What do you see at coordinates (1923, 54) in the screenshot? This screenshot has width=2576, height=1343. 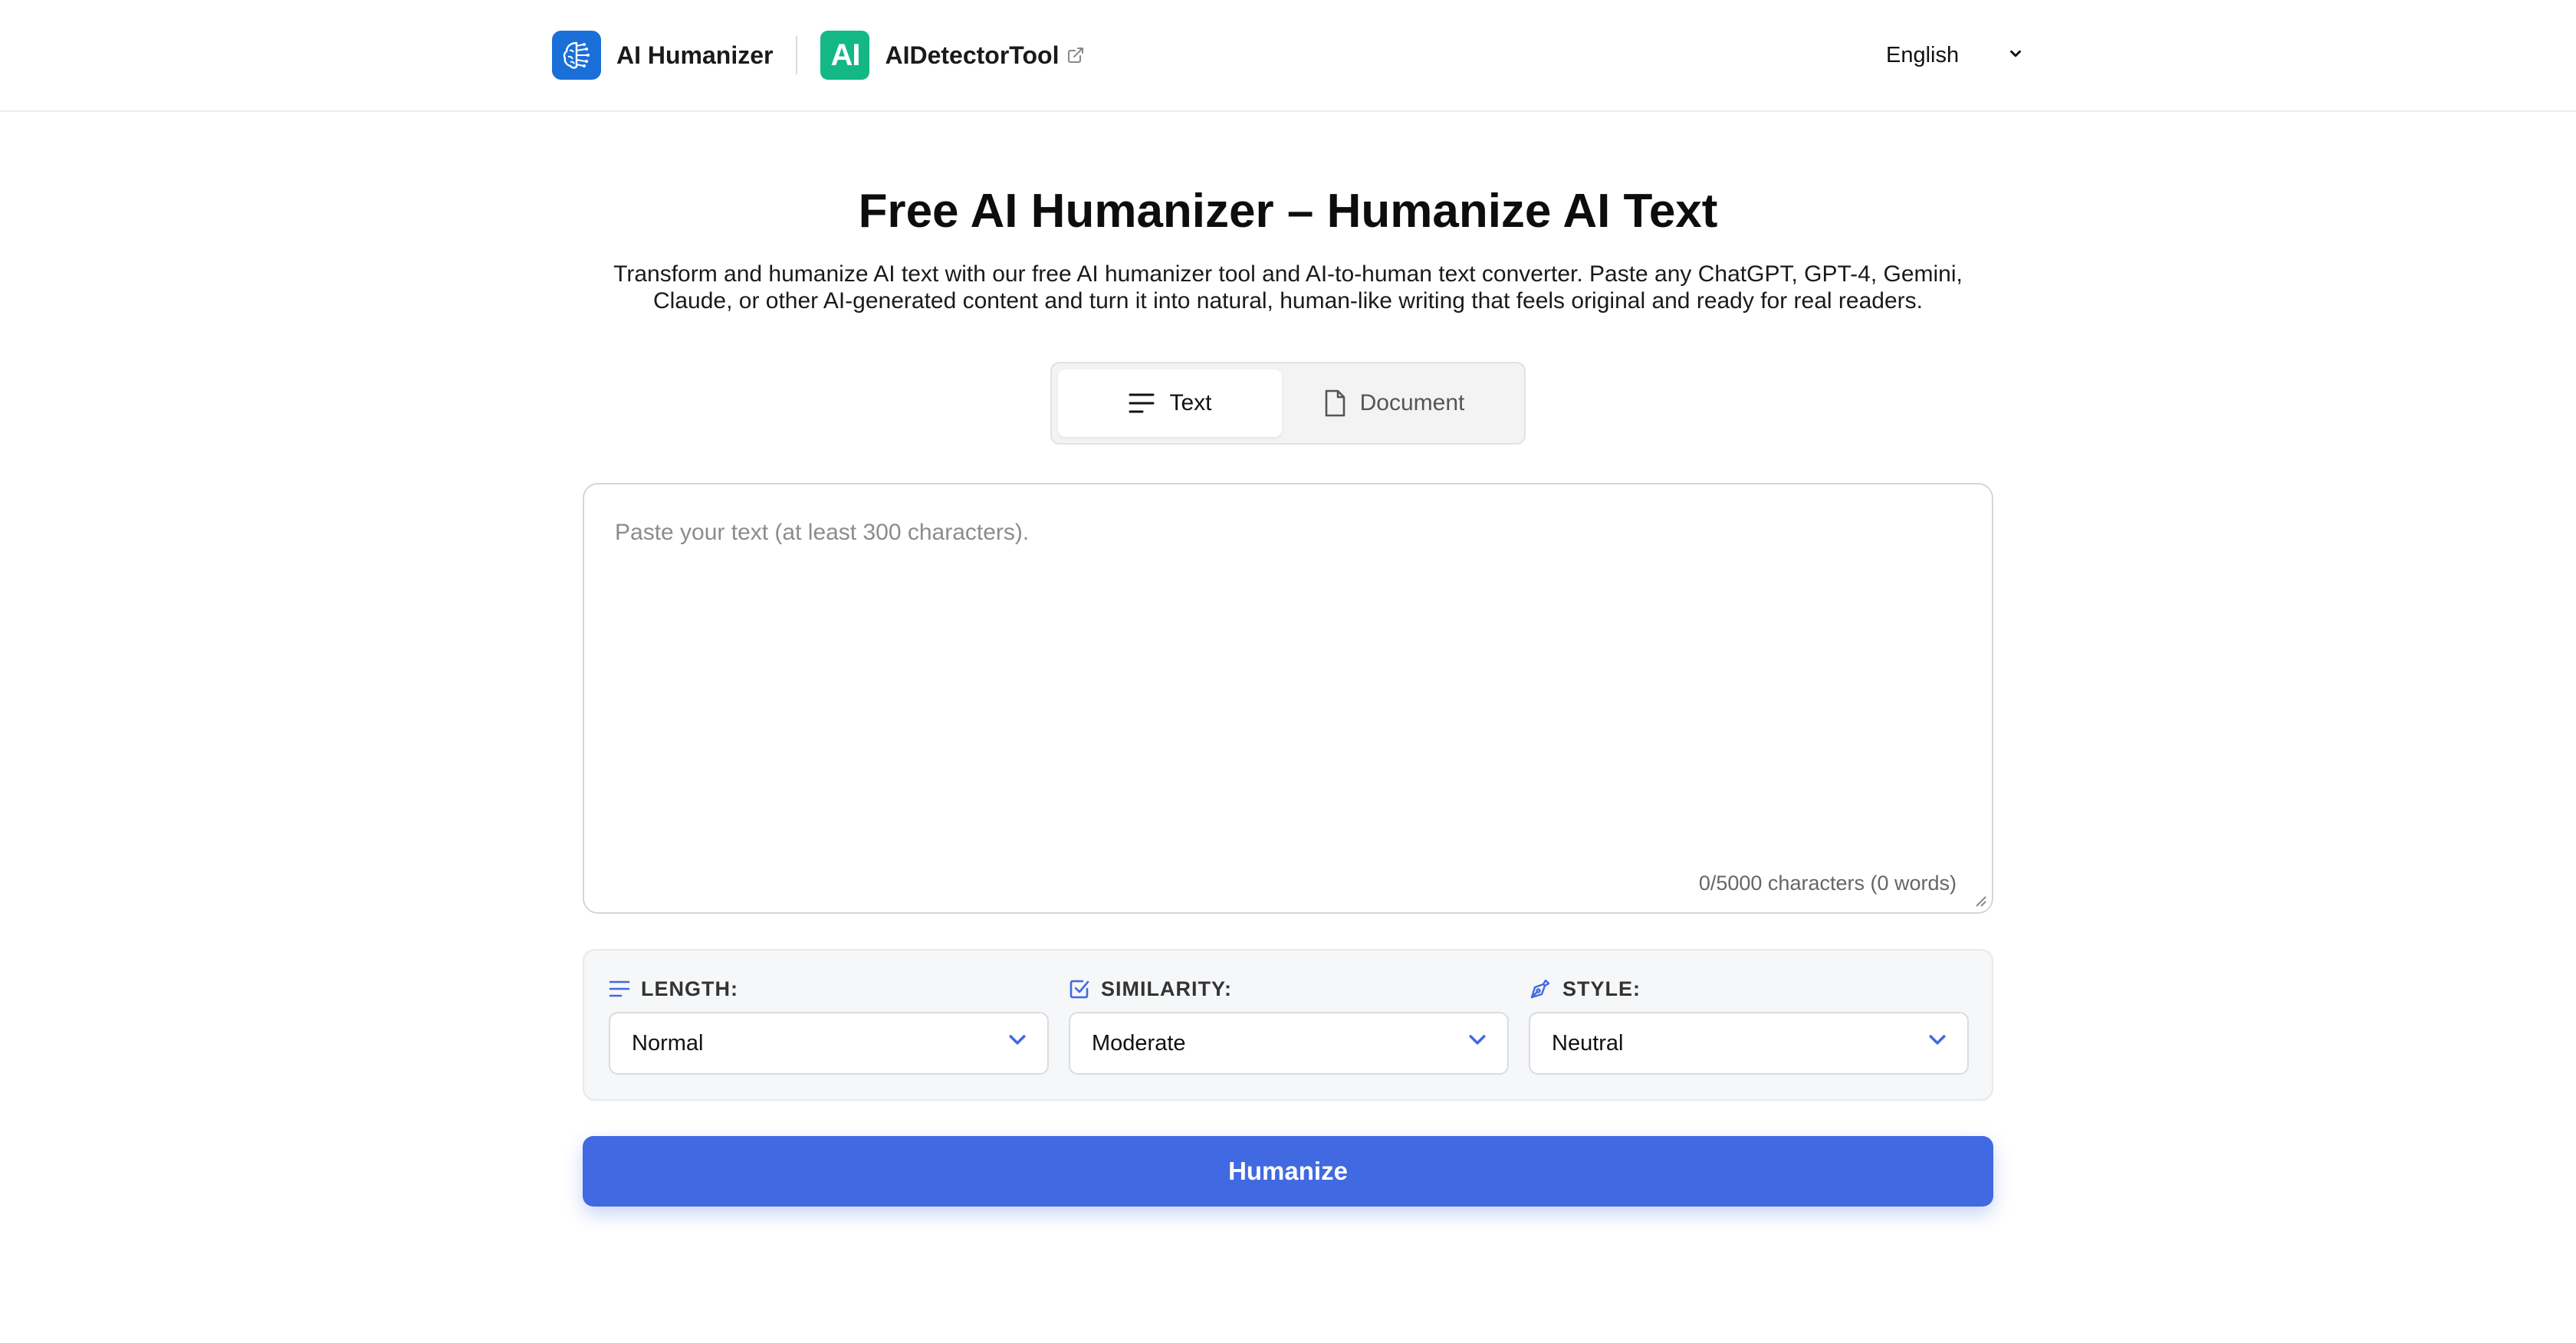 I see `language-value: English` at bounding box center [1923, 54].